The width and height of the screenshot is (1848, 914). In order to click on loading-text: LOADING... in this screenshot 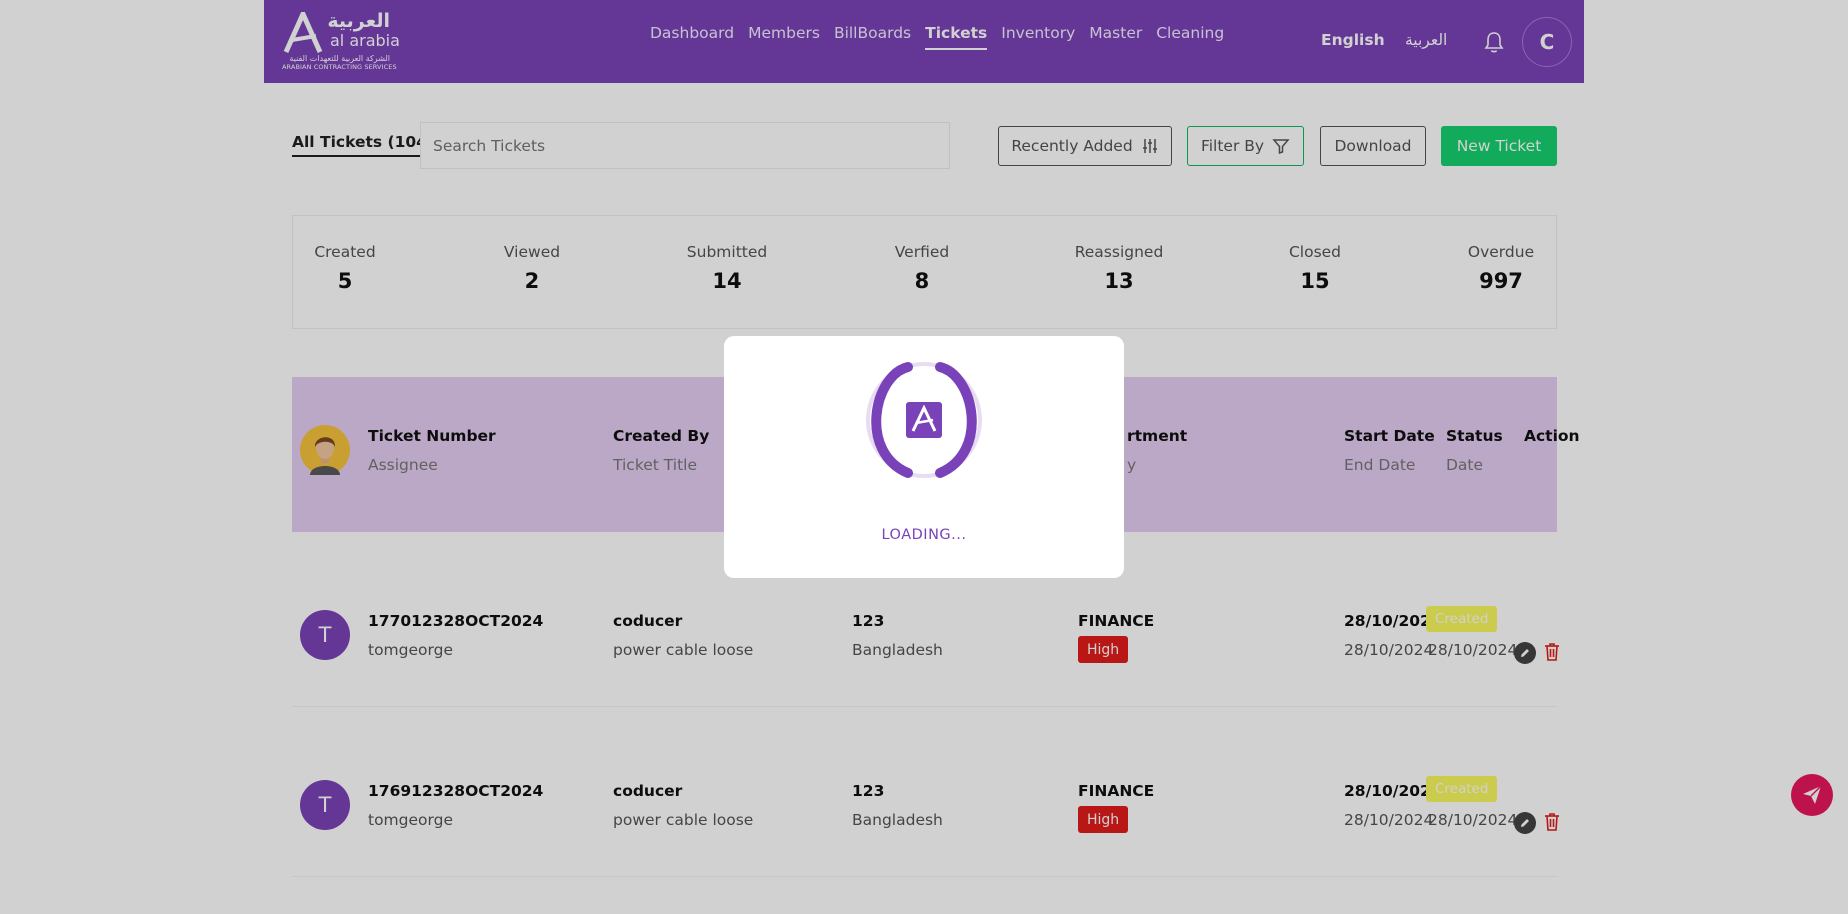, I will do `click(924, 535)`.